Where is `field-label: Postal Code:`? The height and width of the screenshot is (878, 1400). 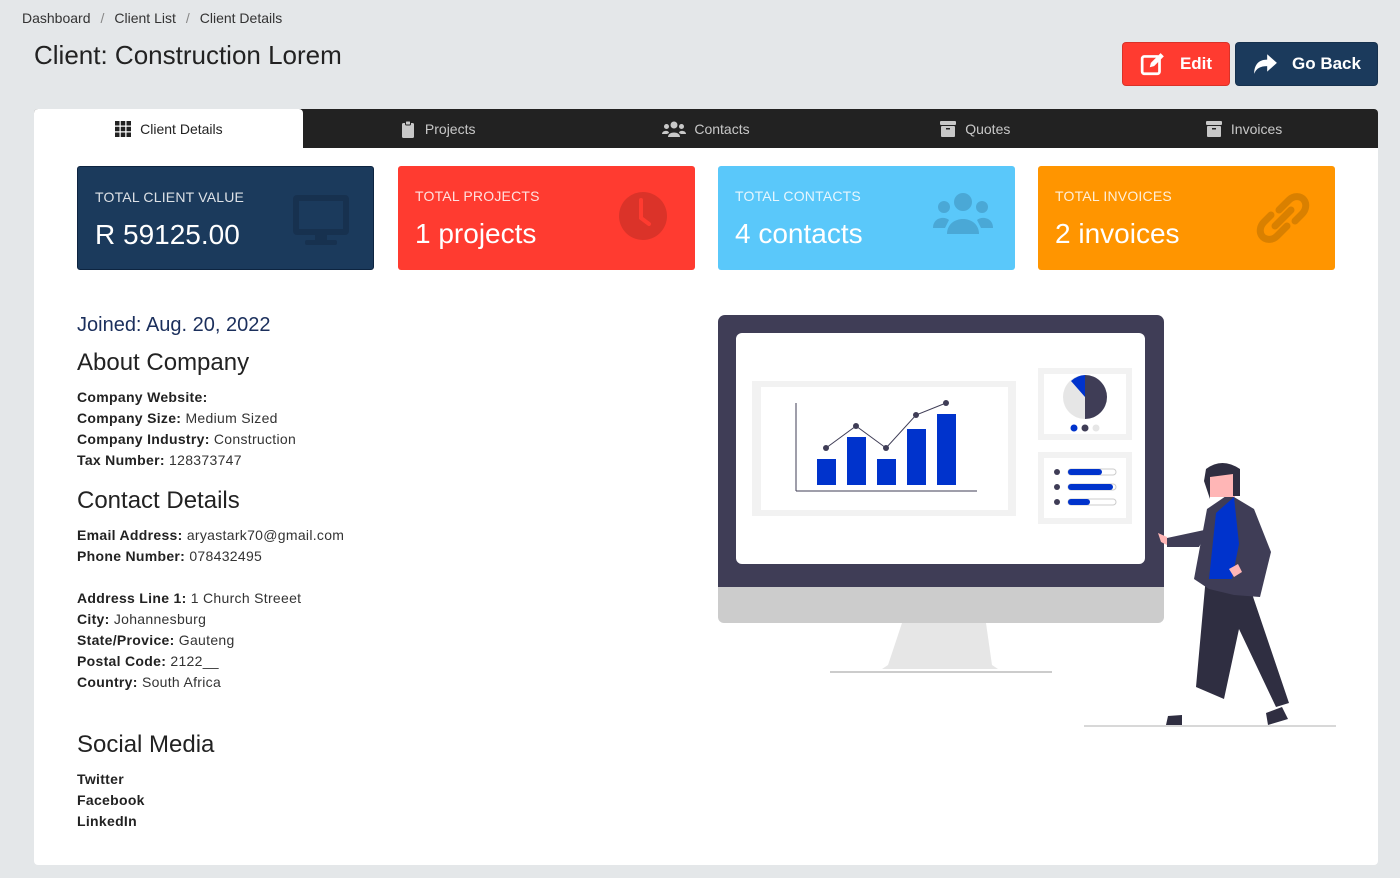
field-label: Postal Code: is located at coordinates (122, 661).